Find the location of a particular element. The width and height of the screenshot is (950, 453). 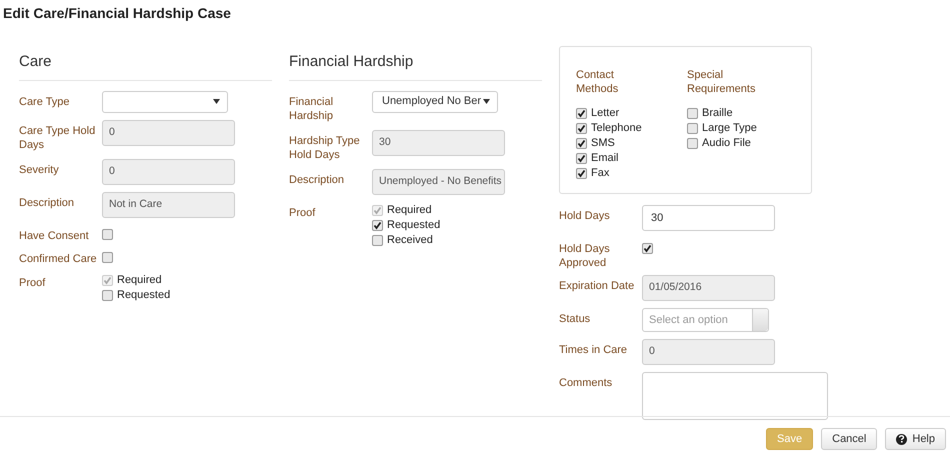

field-label: Comments is located at coordinates (586, 383).